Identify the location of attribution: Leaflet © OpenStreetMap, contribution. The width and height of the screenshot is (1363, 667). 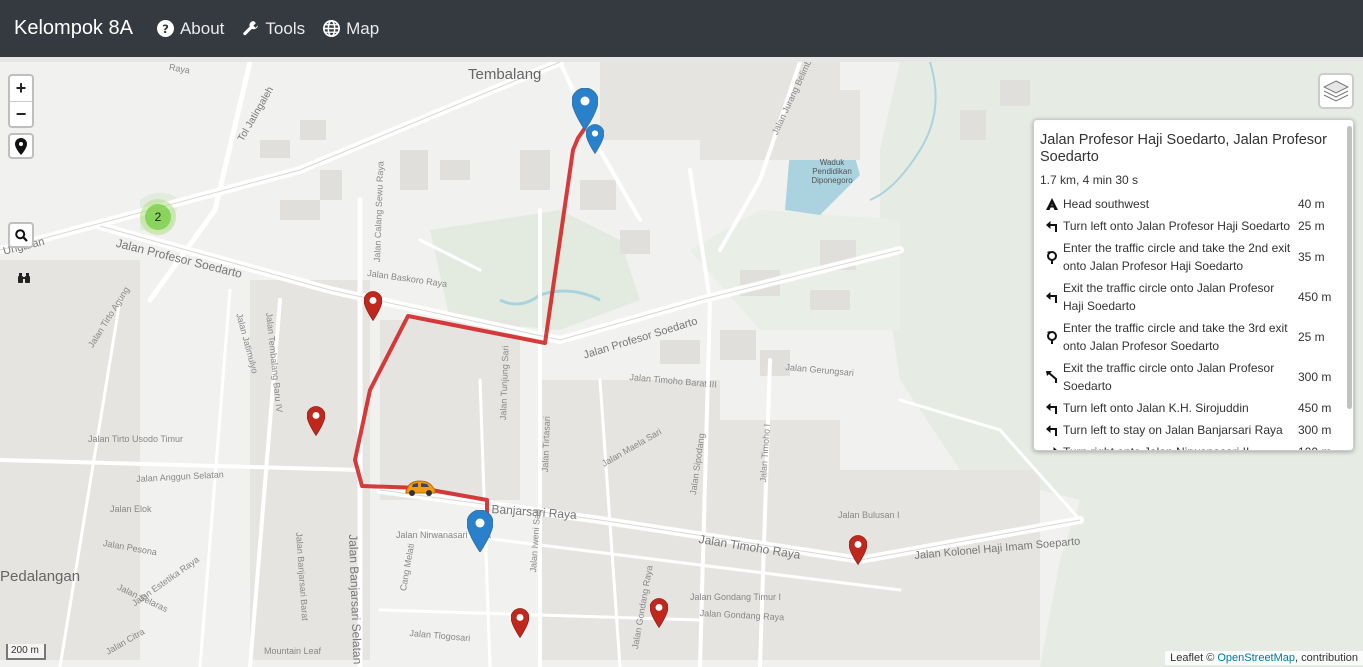
(1264, 658).